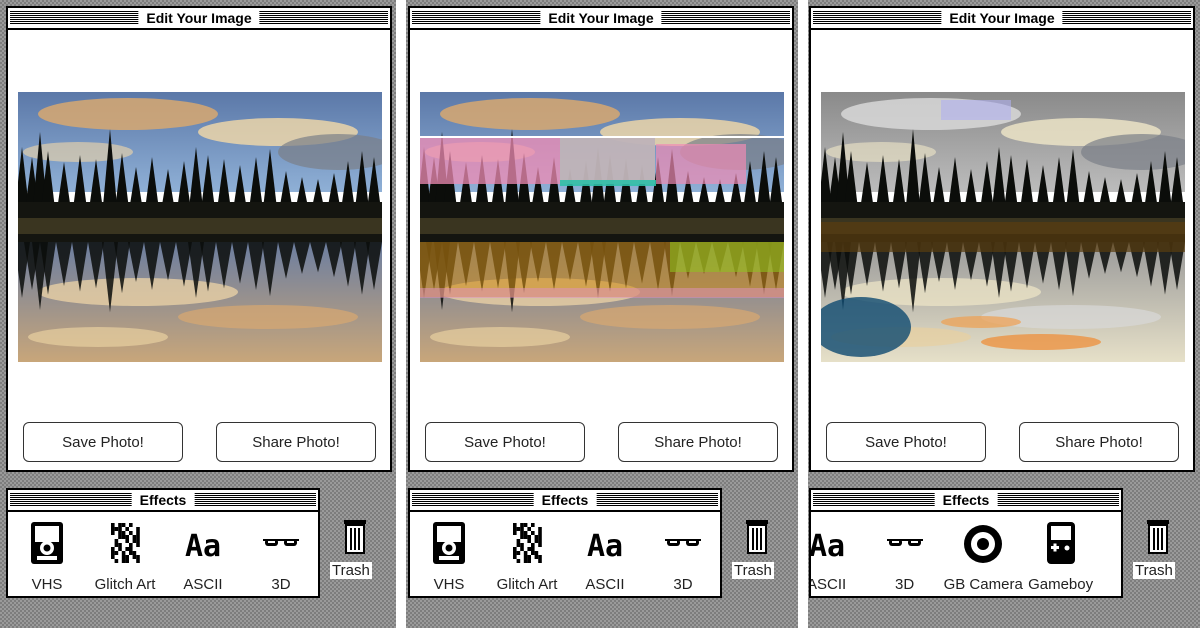 The height and width of the screenshot is (628, 1200). Describe the element at coordinates (1110, 584) in the screenshot. I see `effect-label: NES` at that location.